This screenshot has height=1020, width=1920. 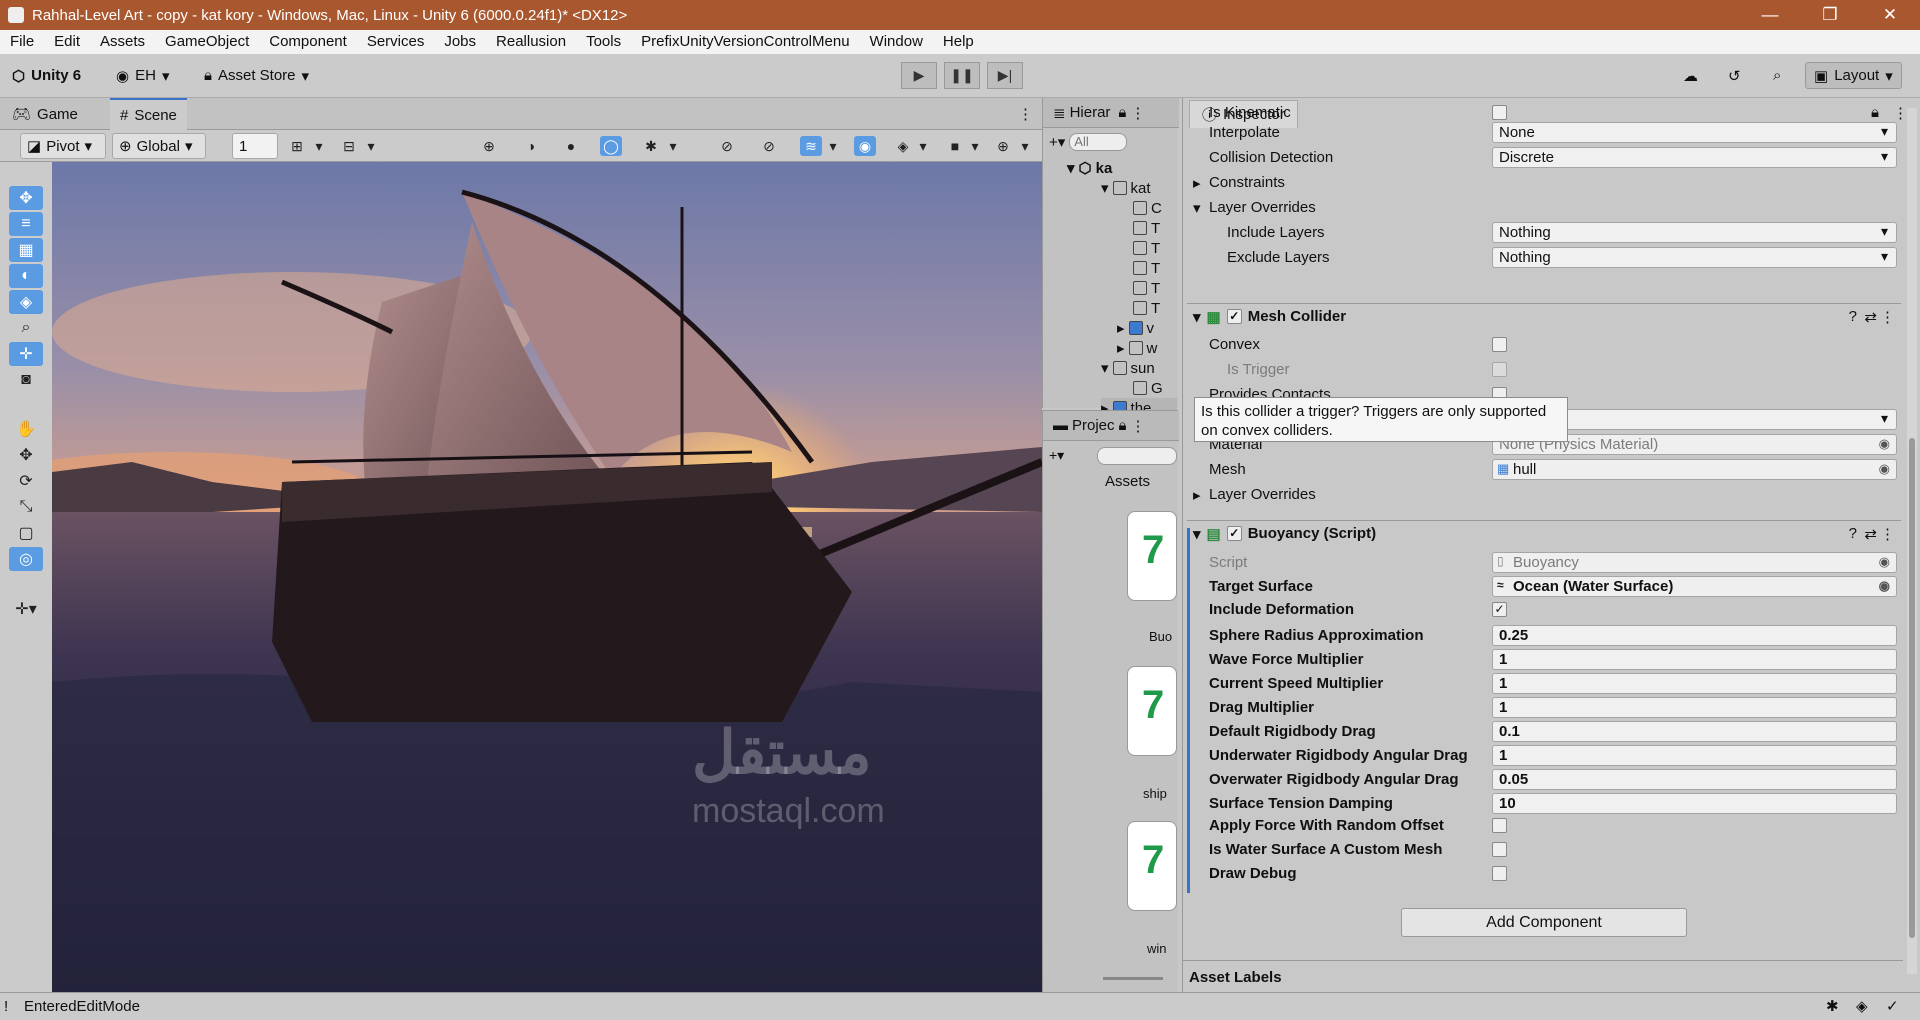 I want to click on snap-grid-icon: ⊞, so click(x=297, y=146).